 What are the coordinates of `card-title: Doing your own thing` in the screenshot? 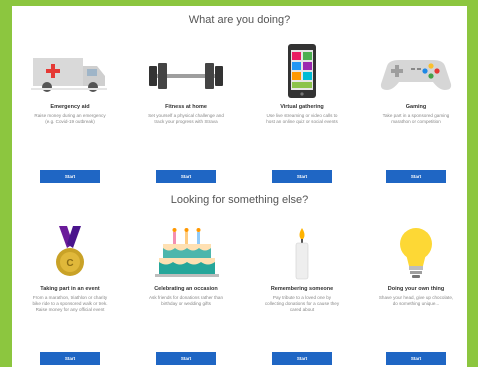 It's located at (416, 289).